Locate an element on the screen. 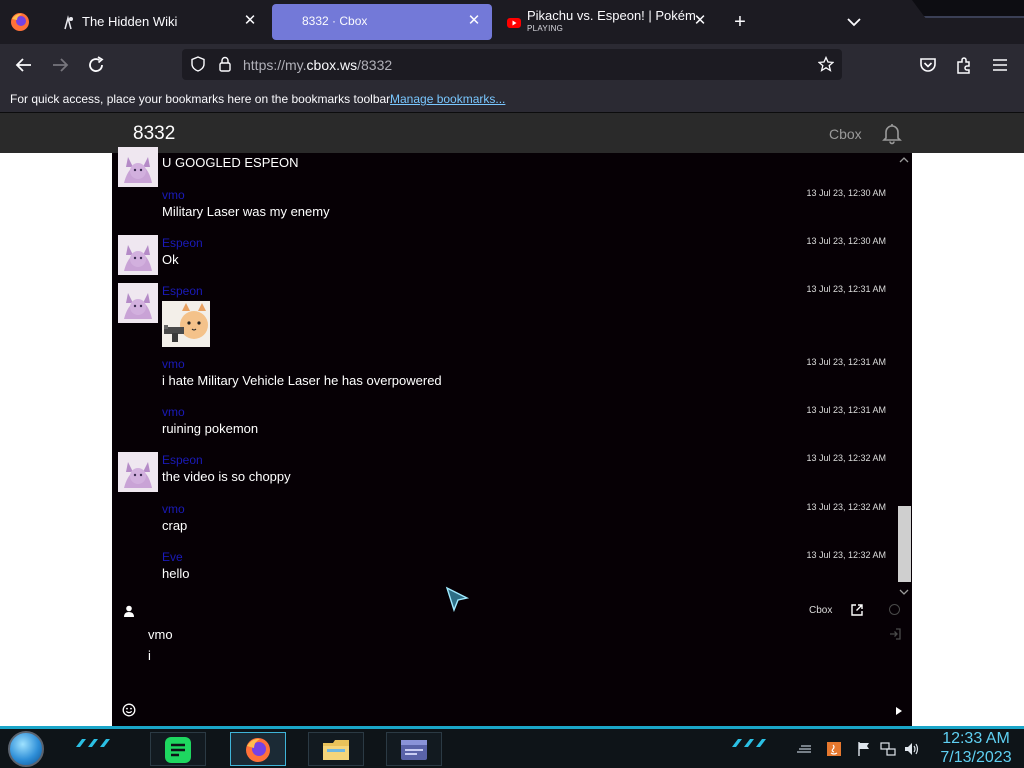  message-text: hello is located at coordinates (176, 573).